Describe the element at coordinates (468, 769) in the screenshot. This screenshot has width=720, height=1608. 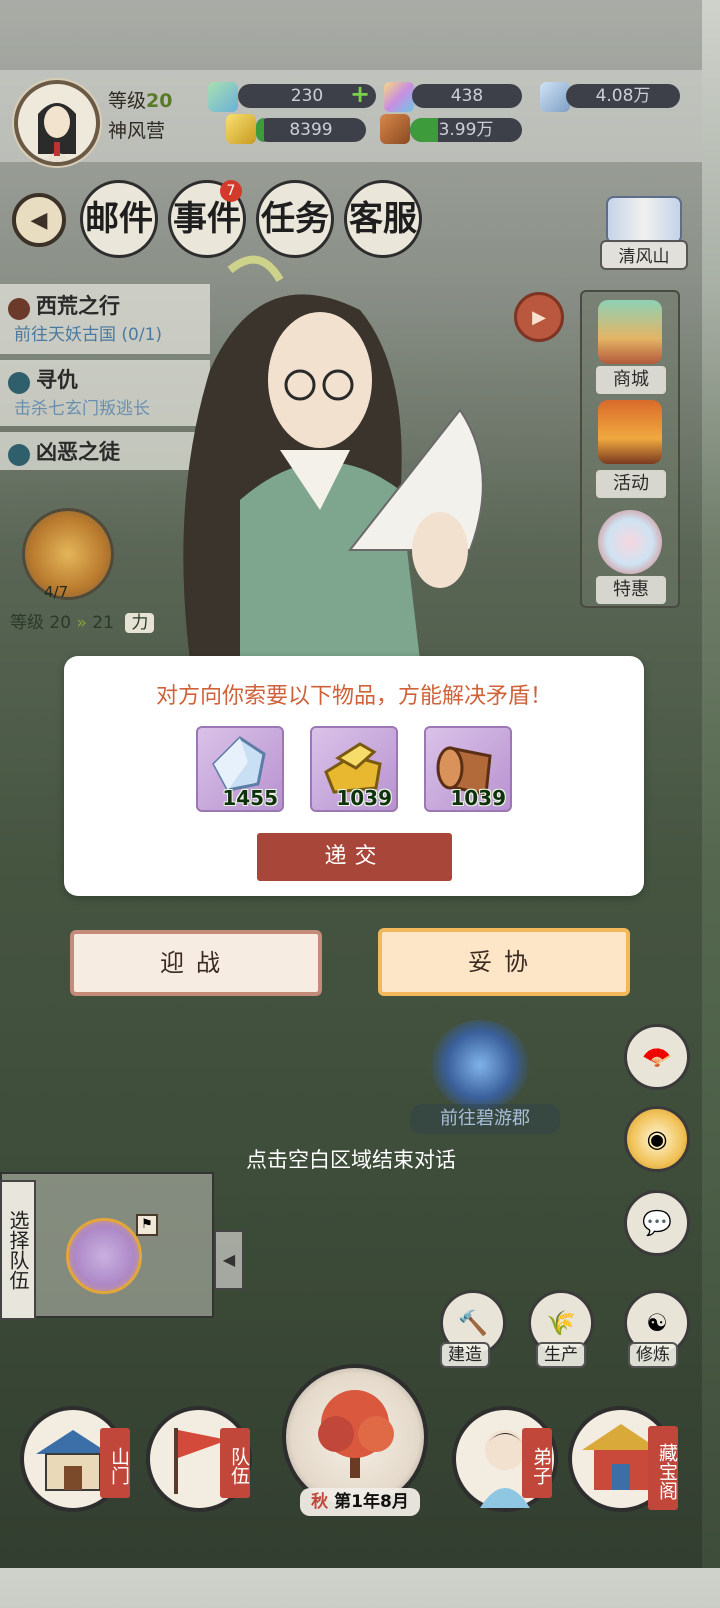
I see `item-slot-wood: 1039` at that location.